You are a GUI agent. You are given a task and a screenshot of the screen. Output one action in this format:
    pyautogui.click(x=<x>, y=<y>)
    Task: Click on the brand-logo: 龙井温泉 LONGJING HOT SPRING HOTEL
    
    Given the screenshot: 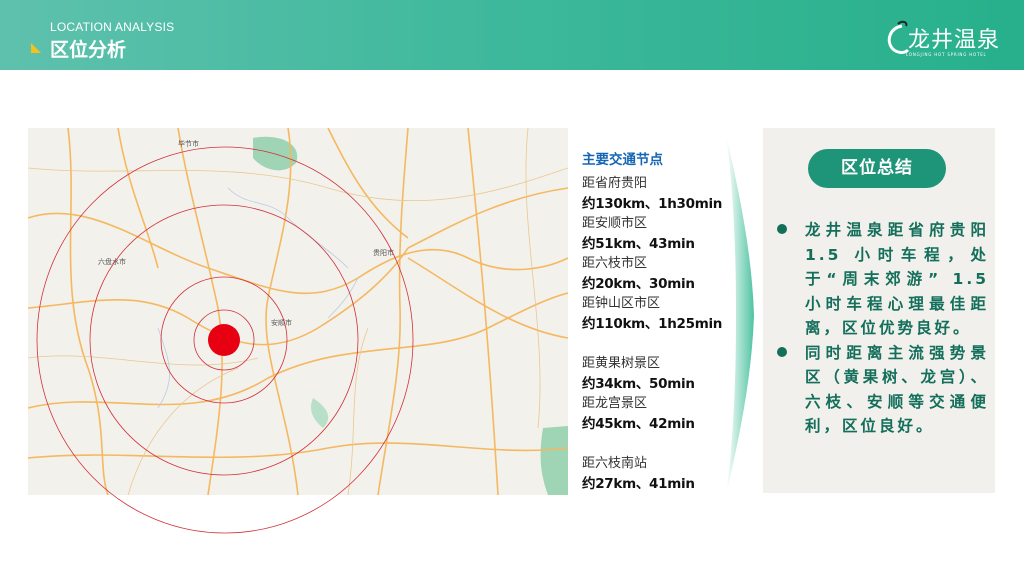 What is the action you would take?
    pyautogui.click(x=955, y=40)
    